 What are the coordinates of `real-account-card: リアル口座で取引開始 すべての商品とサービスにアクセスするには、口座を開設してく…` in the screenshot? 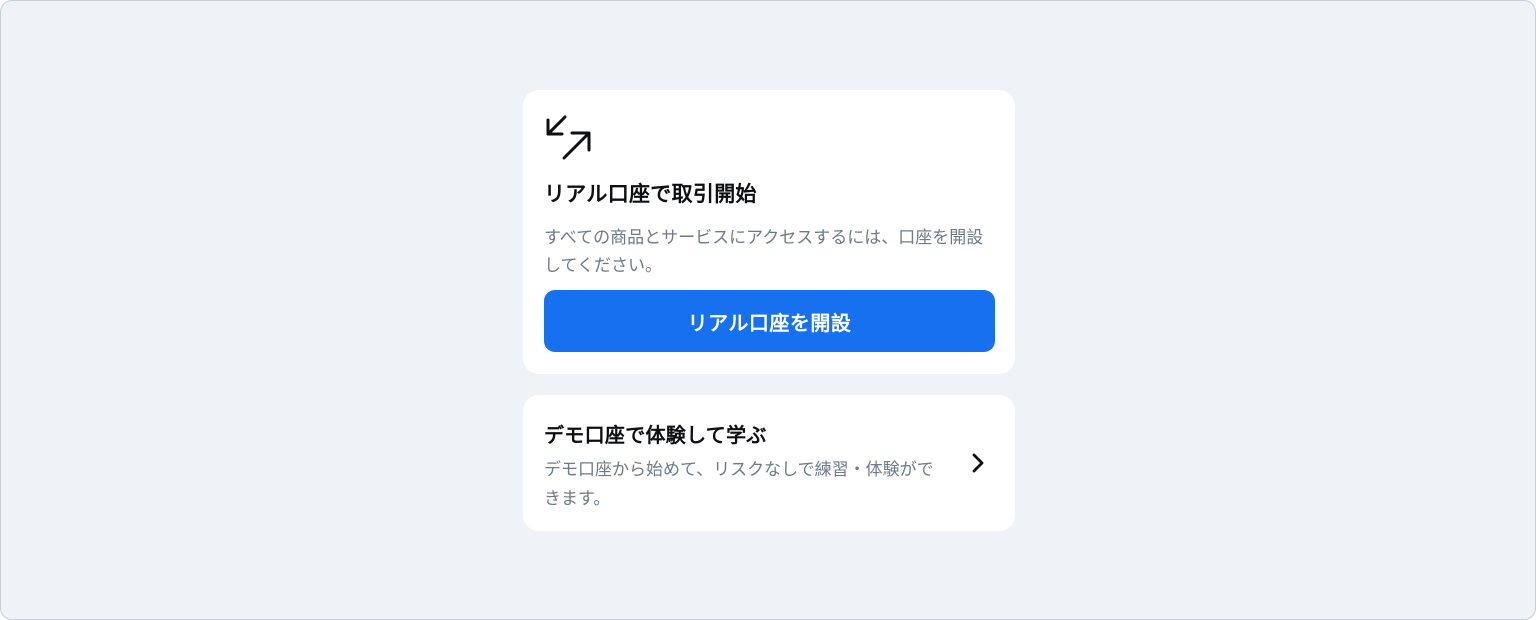 It's located at (769, 232).